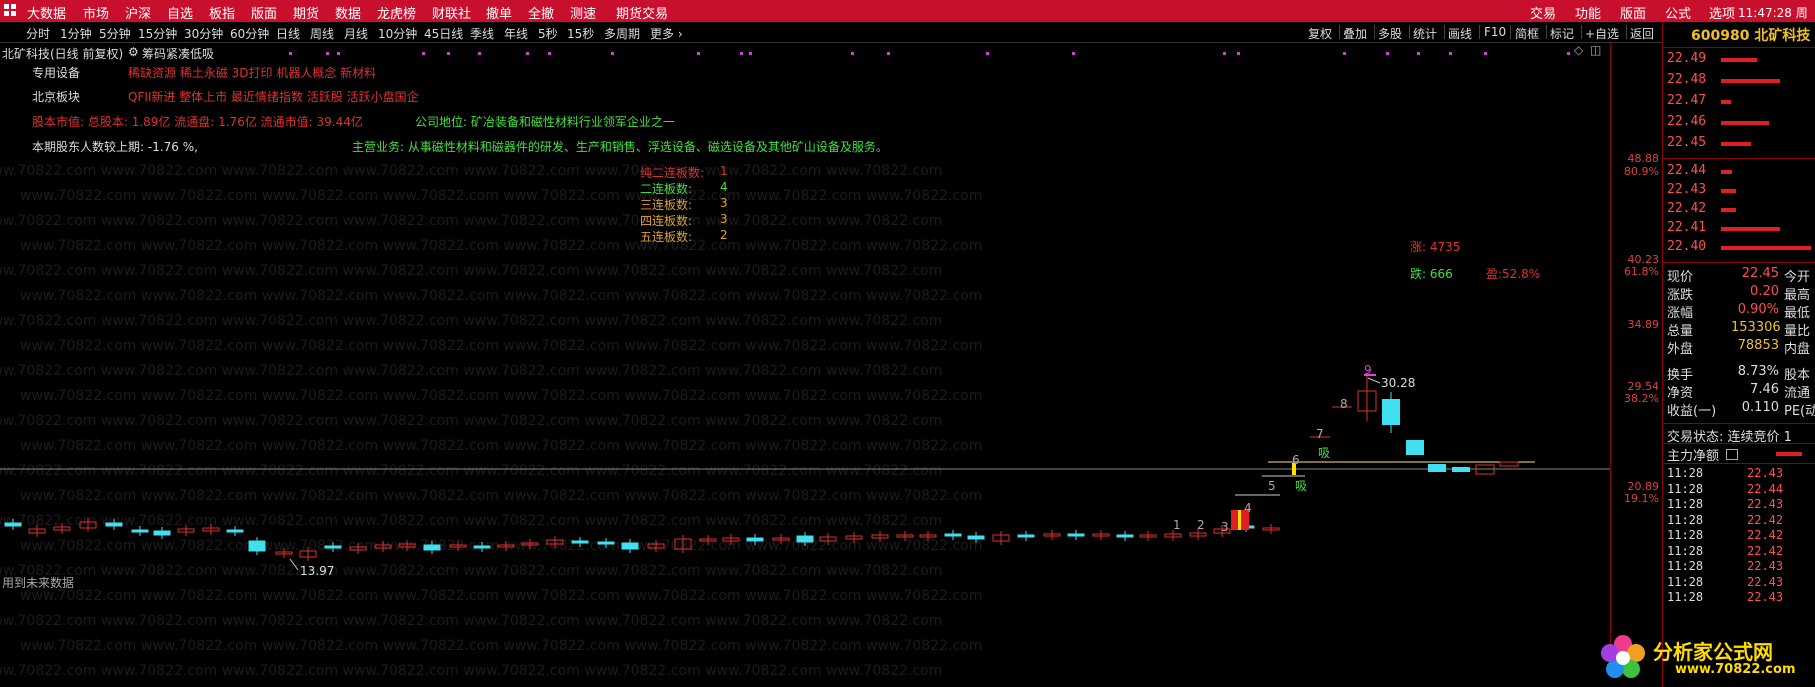 The image size is (1815, 687). Describe the element at coordinates (1602, 33) in the screenshot. I see `toolbar-add-watchlist-button: +自选` at that location.